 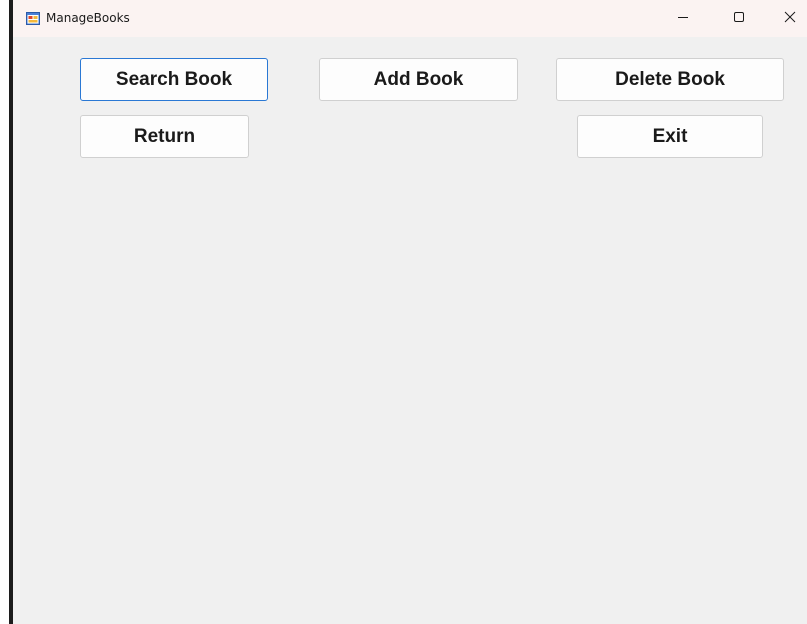 I want to click on close-button, so click(x=787, y=18).